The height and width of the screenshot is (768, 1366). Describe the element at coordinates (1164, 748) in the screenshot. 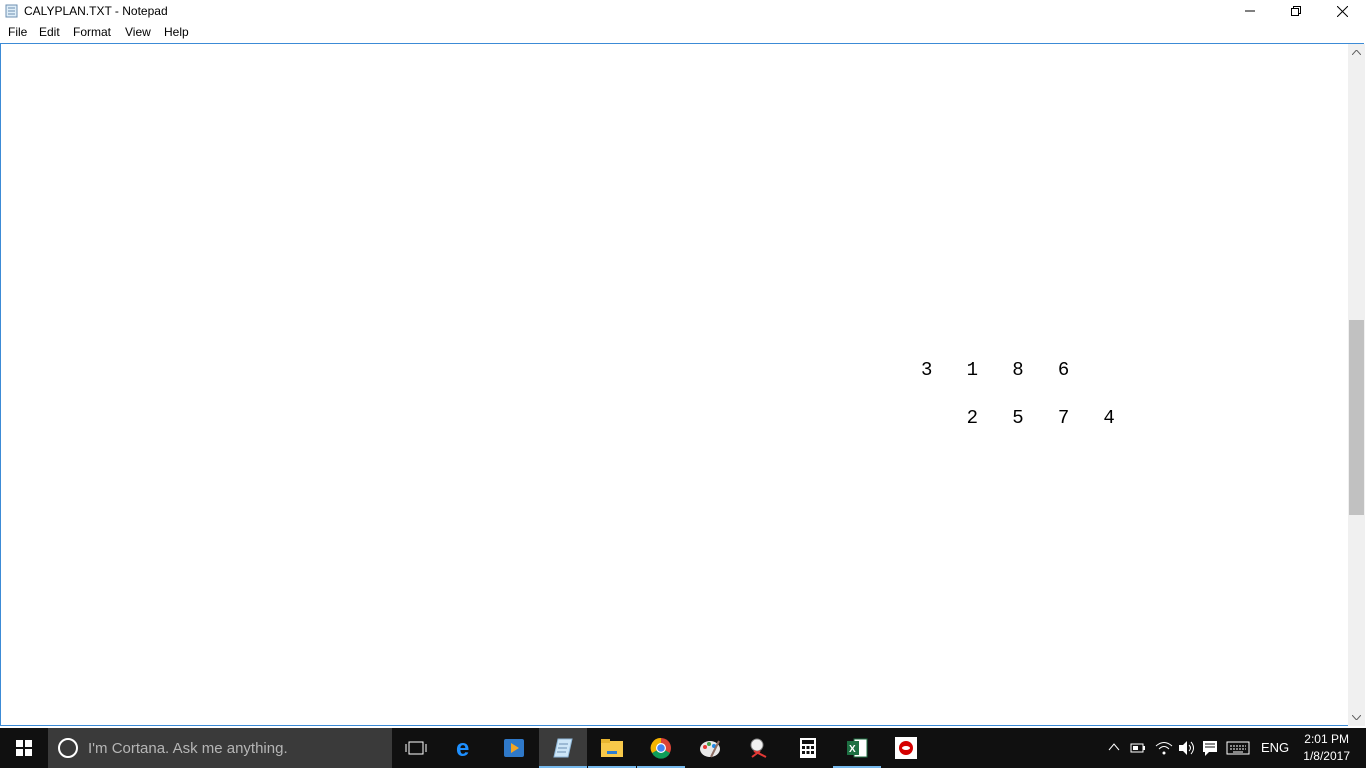

I see `wifi-icon` at that location.